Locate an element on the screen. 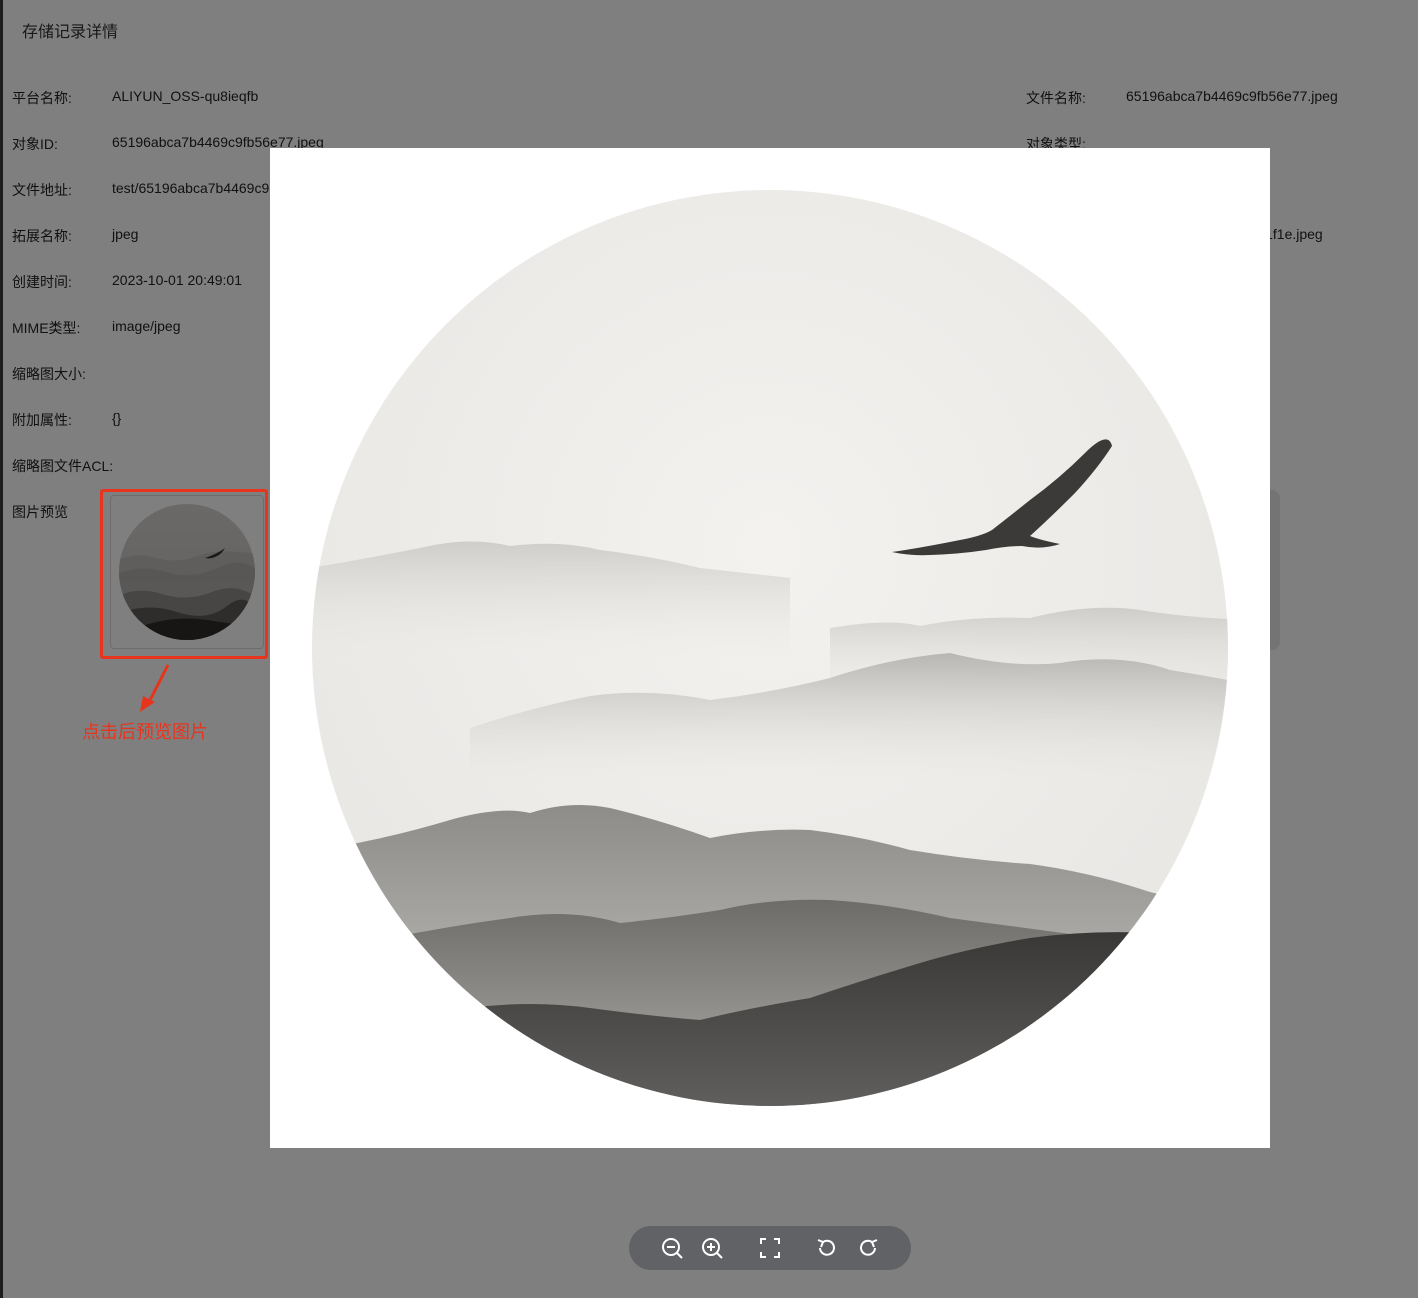 This screenshot has width=1418, height=1298. zoom-in-icon is located at coordinates (712, 1248).